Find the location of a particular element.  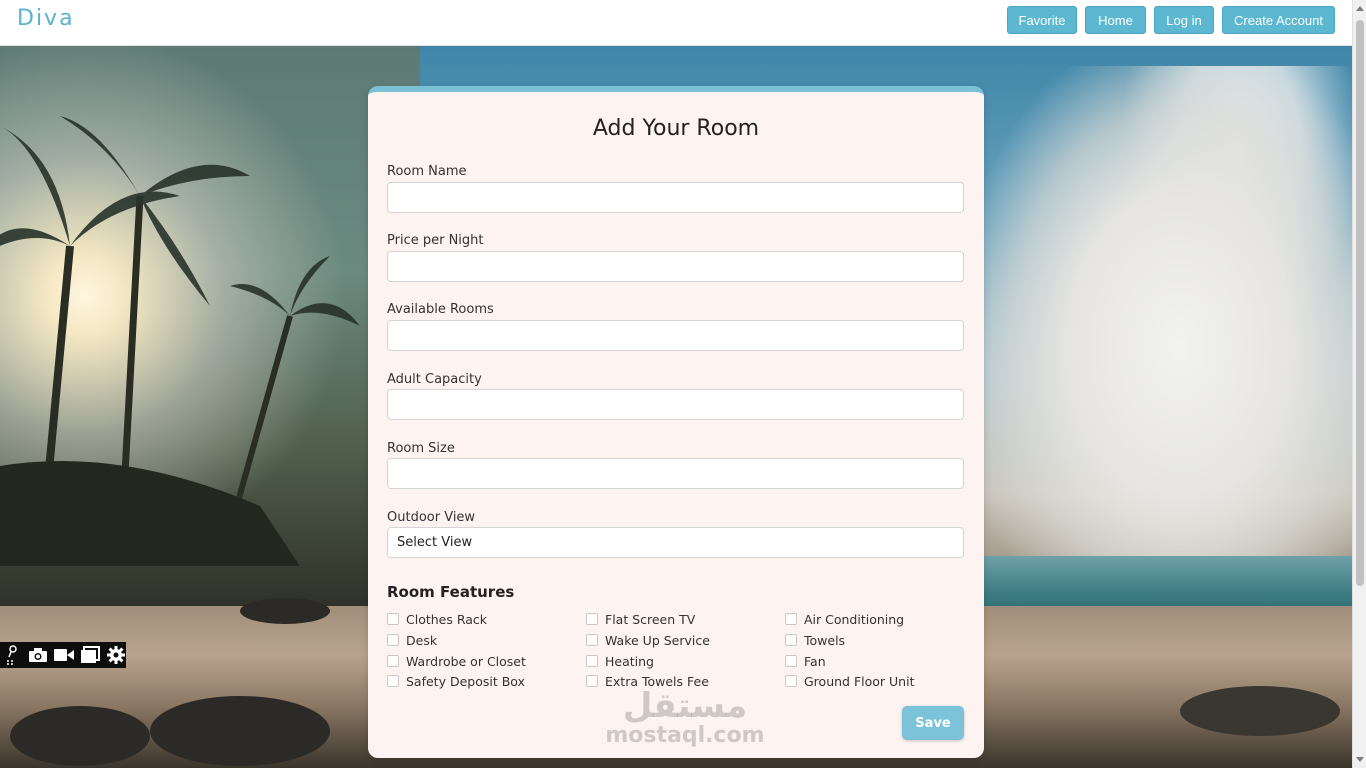

vertical-scrollbar is located at coordinates (1359, 384).